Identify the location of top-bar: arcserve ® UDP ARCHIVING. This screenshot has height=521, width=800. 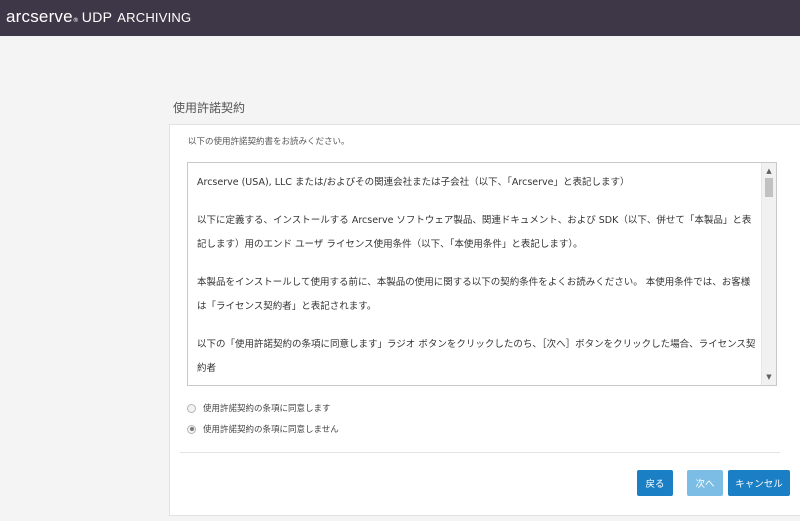
(400, 18).